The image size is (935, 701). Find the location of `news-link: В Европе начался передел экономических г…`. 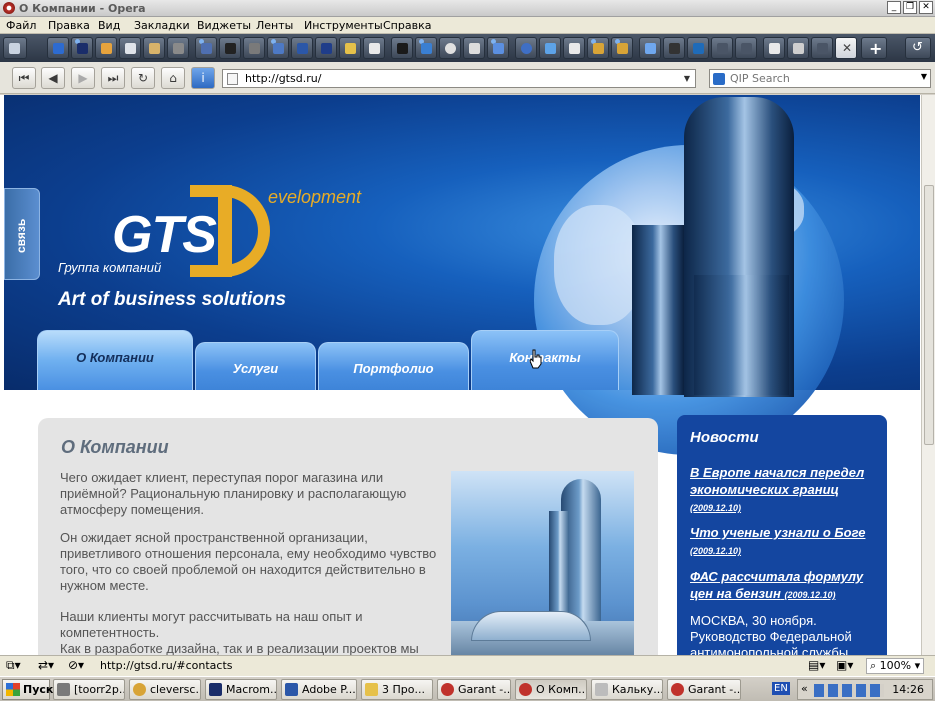

news-link: В Европе начался передел экономических г… is located at coordinates (777, 481).